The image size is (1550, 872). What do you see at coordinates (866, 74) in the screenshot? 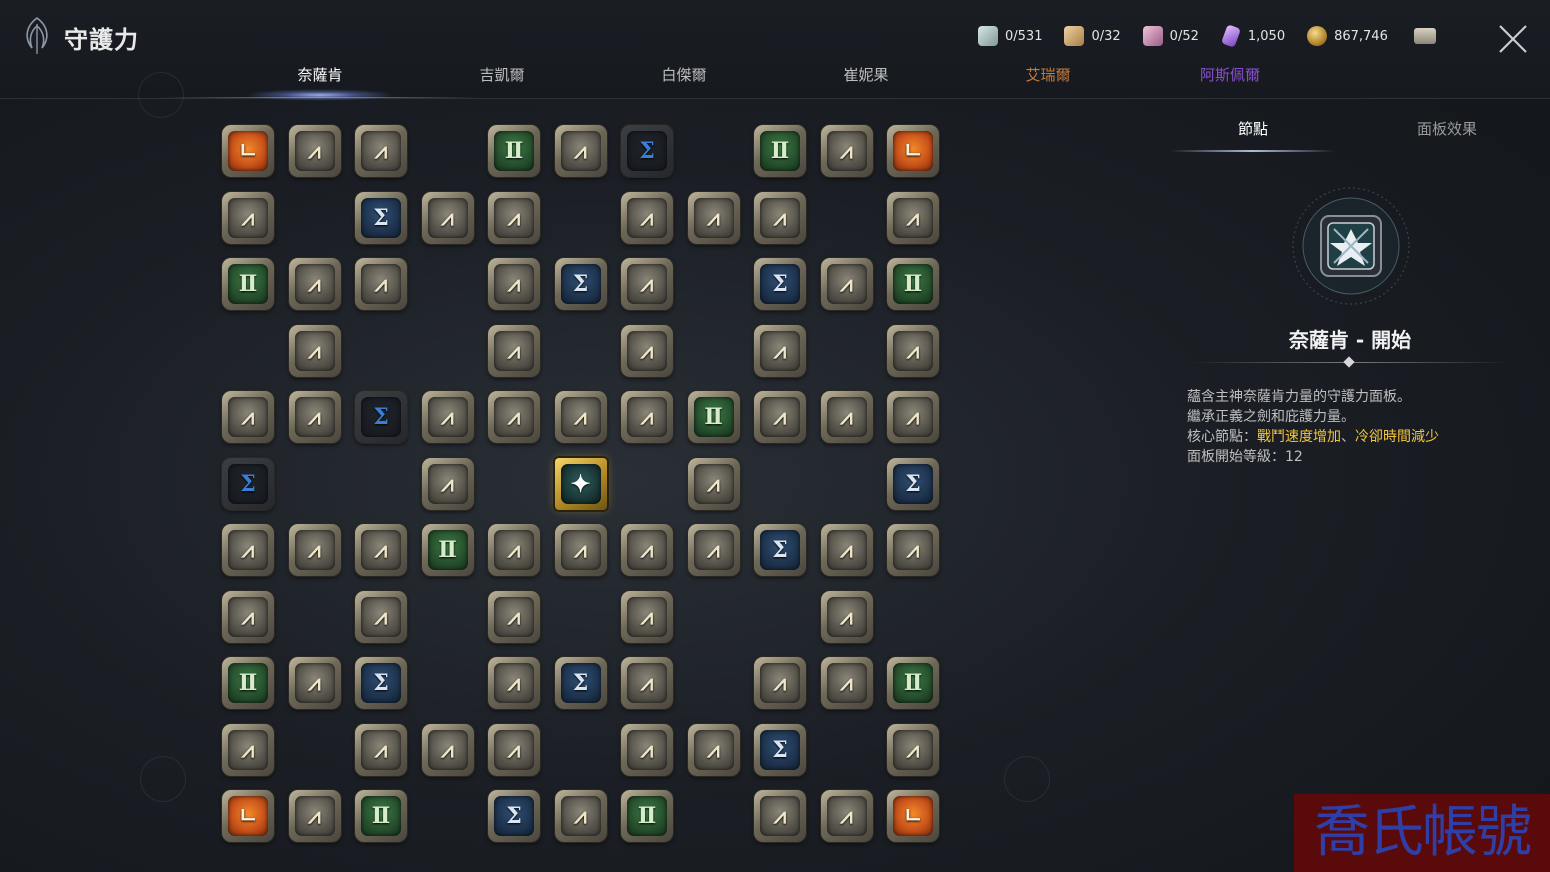
I see `tab-cuinigu: 崔妮果` at bounding box center [866, 74].